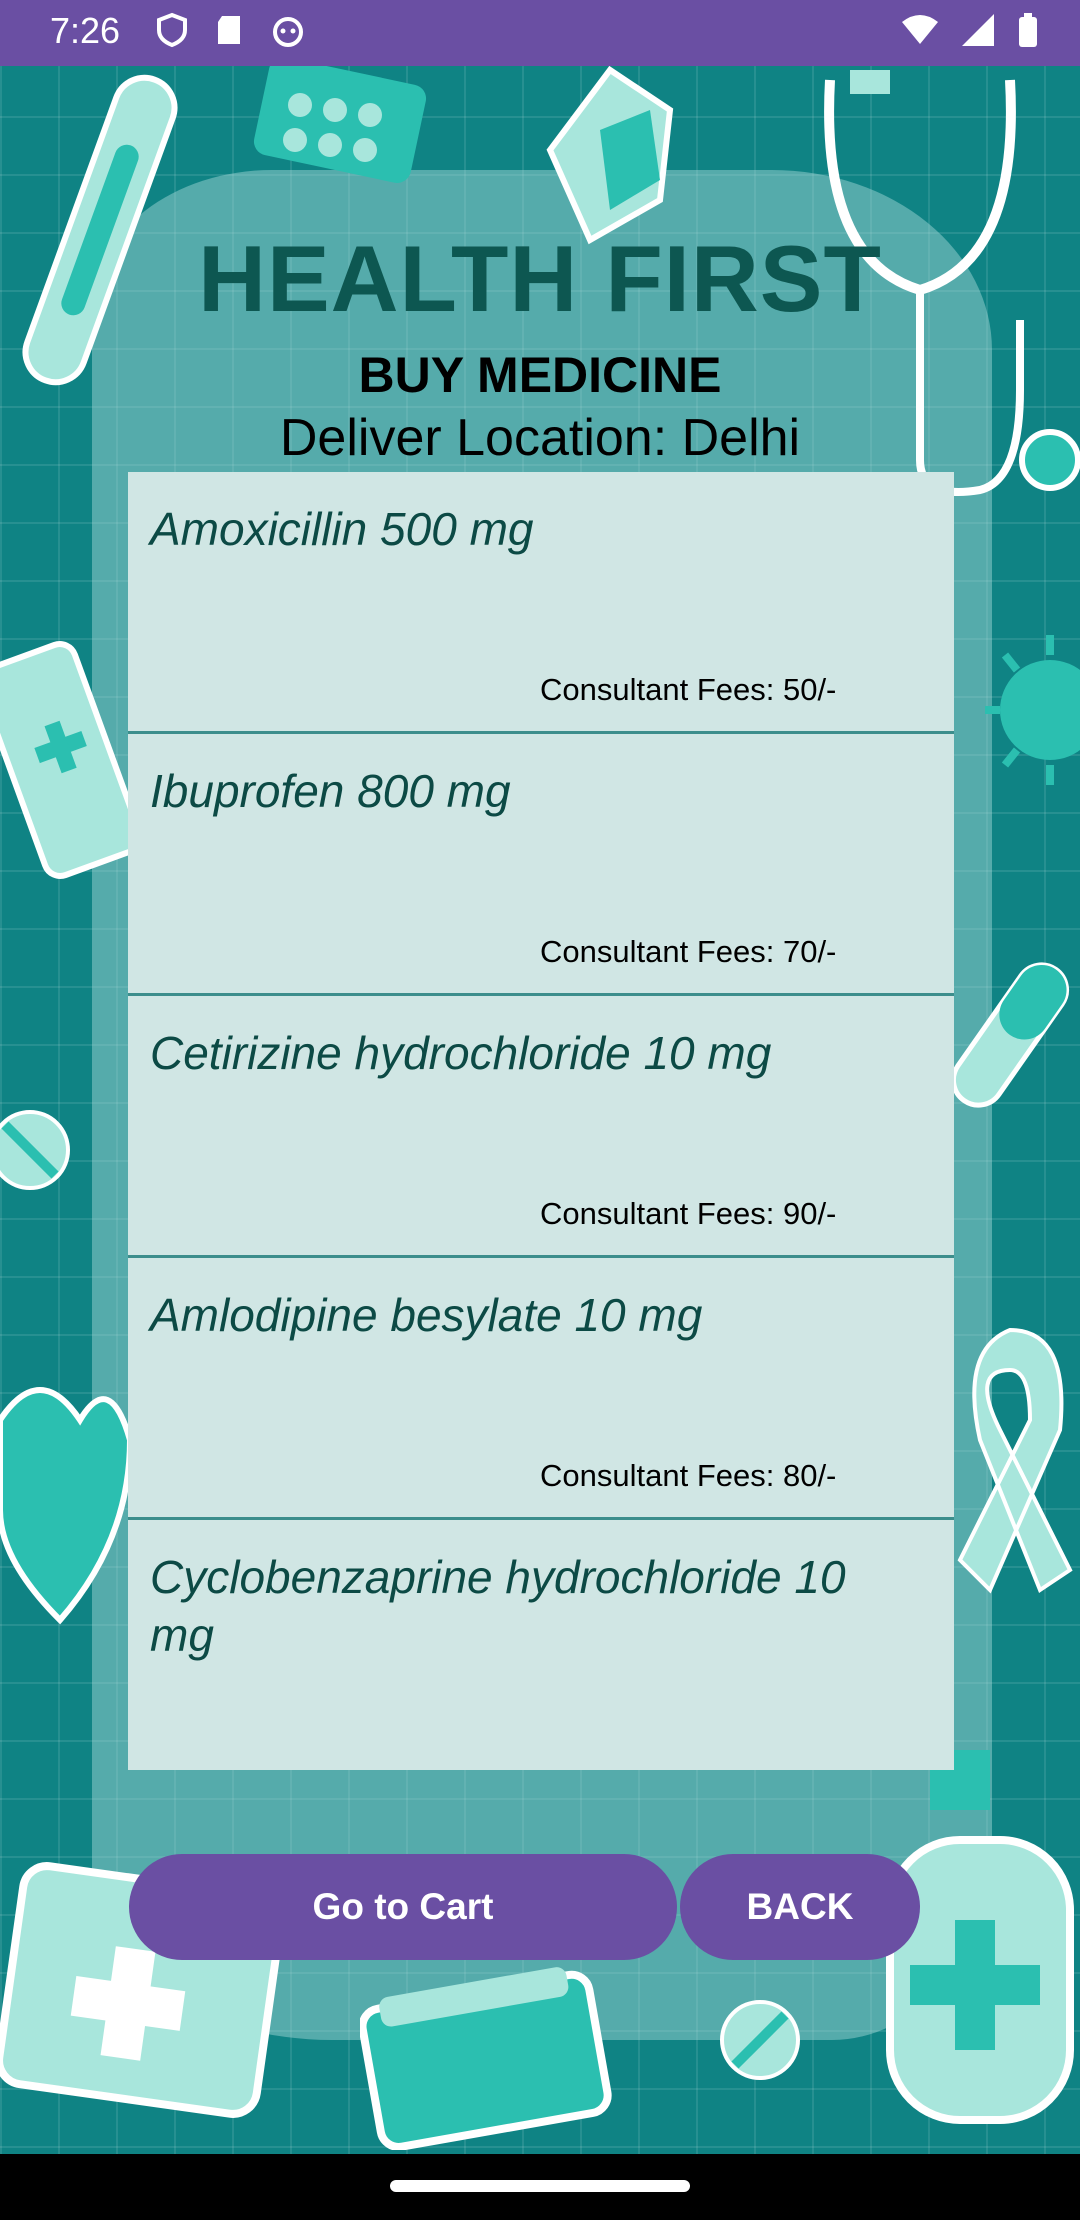  What do you see at coordinates (35, 1150) in the screenshot?
I see `tablet-icon` at bounding box center [35, 1150].